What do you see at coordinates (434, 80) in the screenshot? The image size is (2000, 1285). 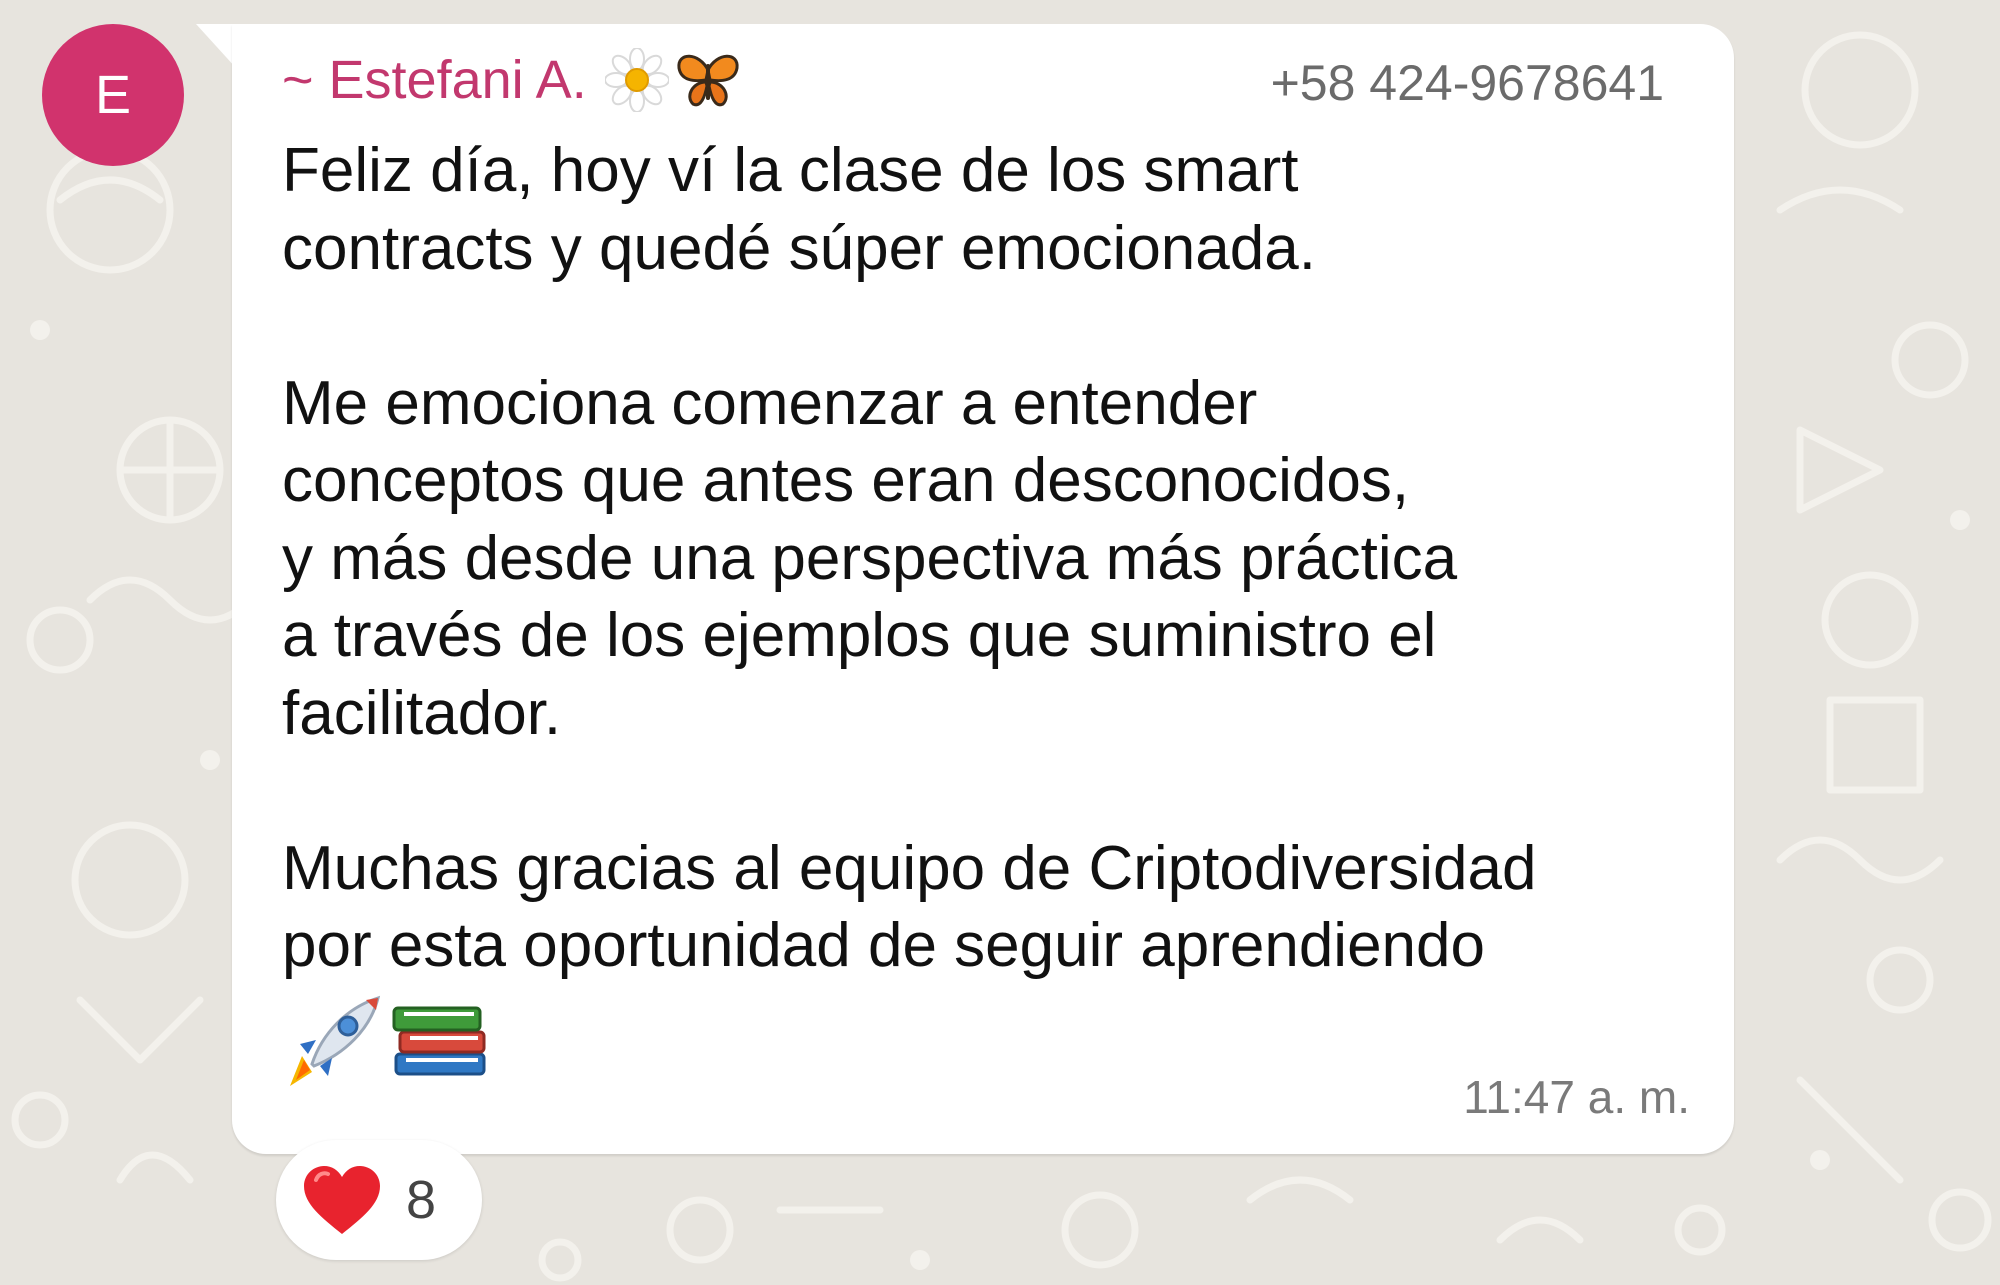 I see `sender-name: ~ Estefani A.` at bounding box center [434, 80].